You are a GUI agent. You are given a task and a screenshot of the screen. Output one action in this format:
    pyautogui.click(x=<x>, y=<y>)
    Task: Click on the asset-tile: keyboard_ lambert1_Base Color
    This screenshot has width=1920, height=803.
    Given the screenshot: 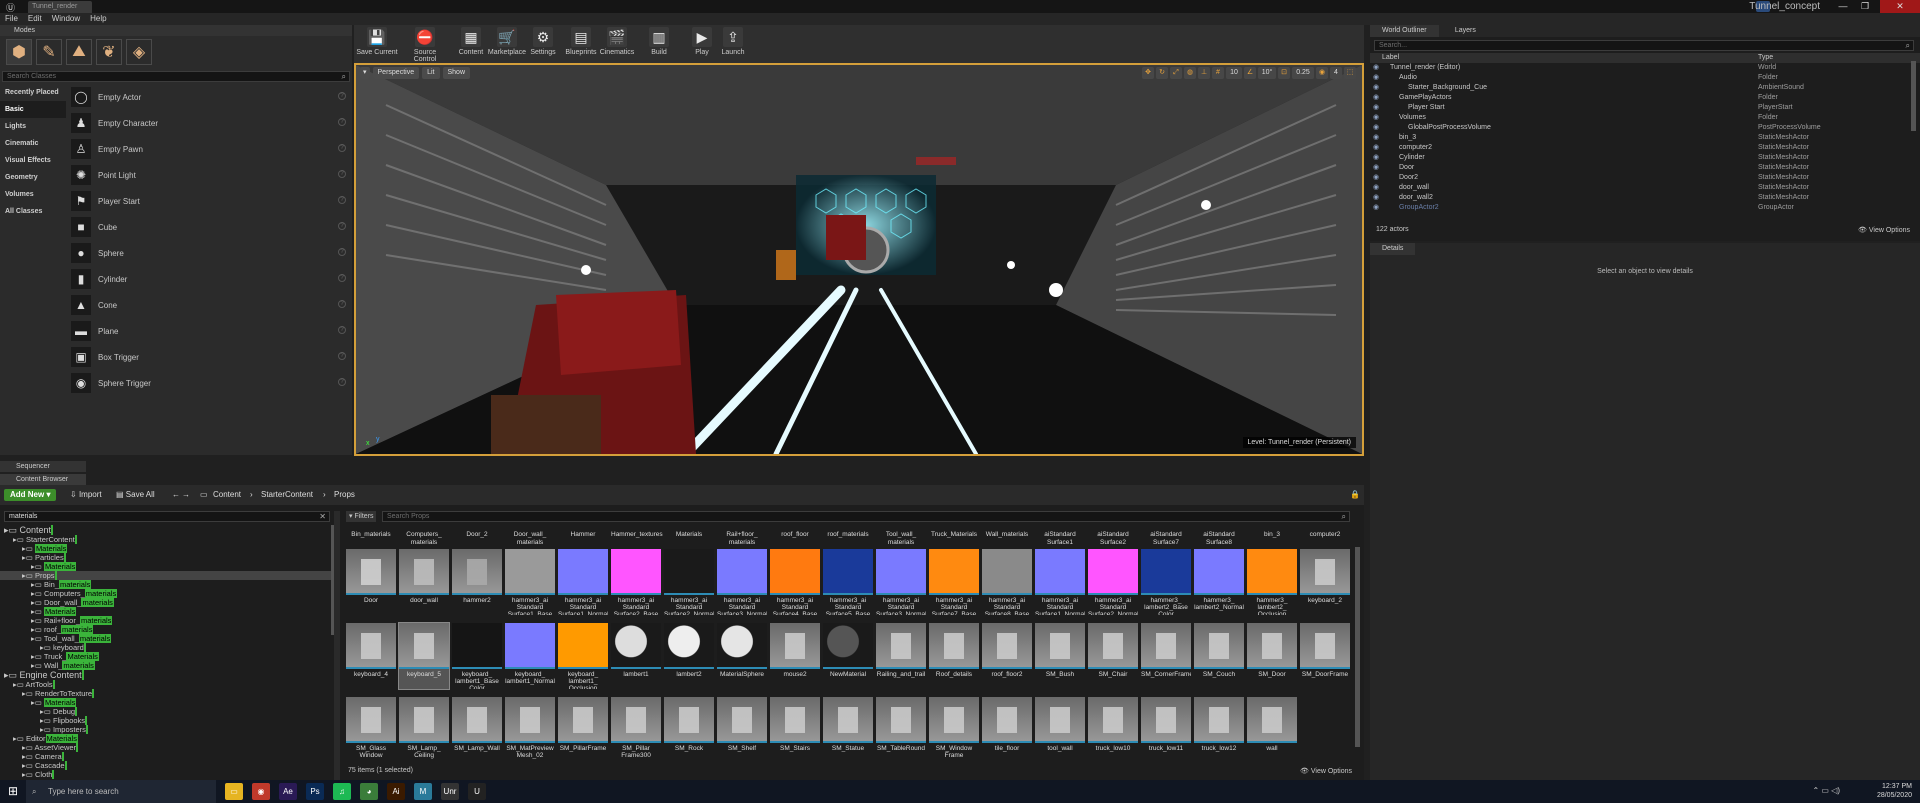 What is the action you would take?
    pyautogui.click(x=477, y=656)
    